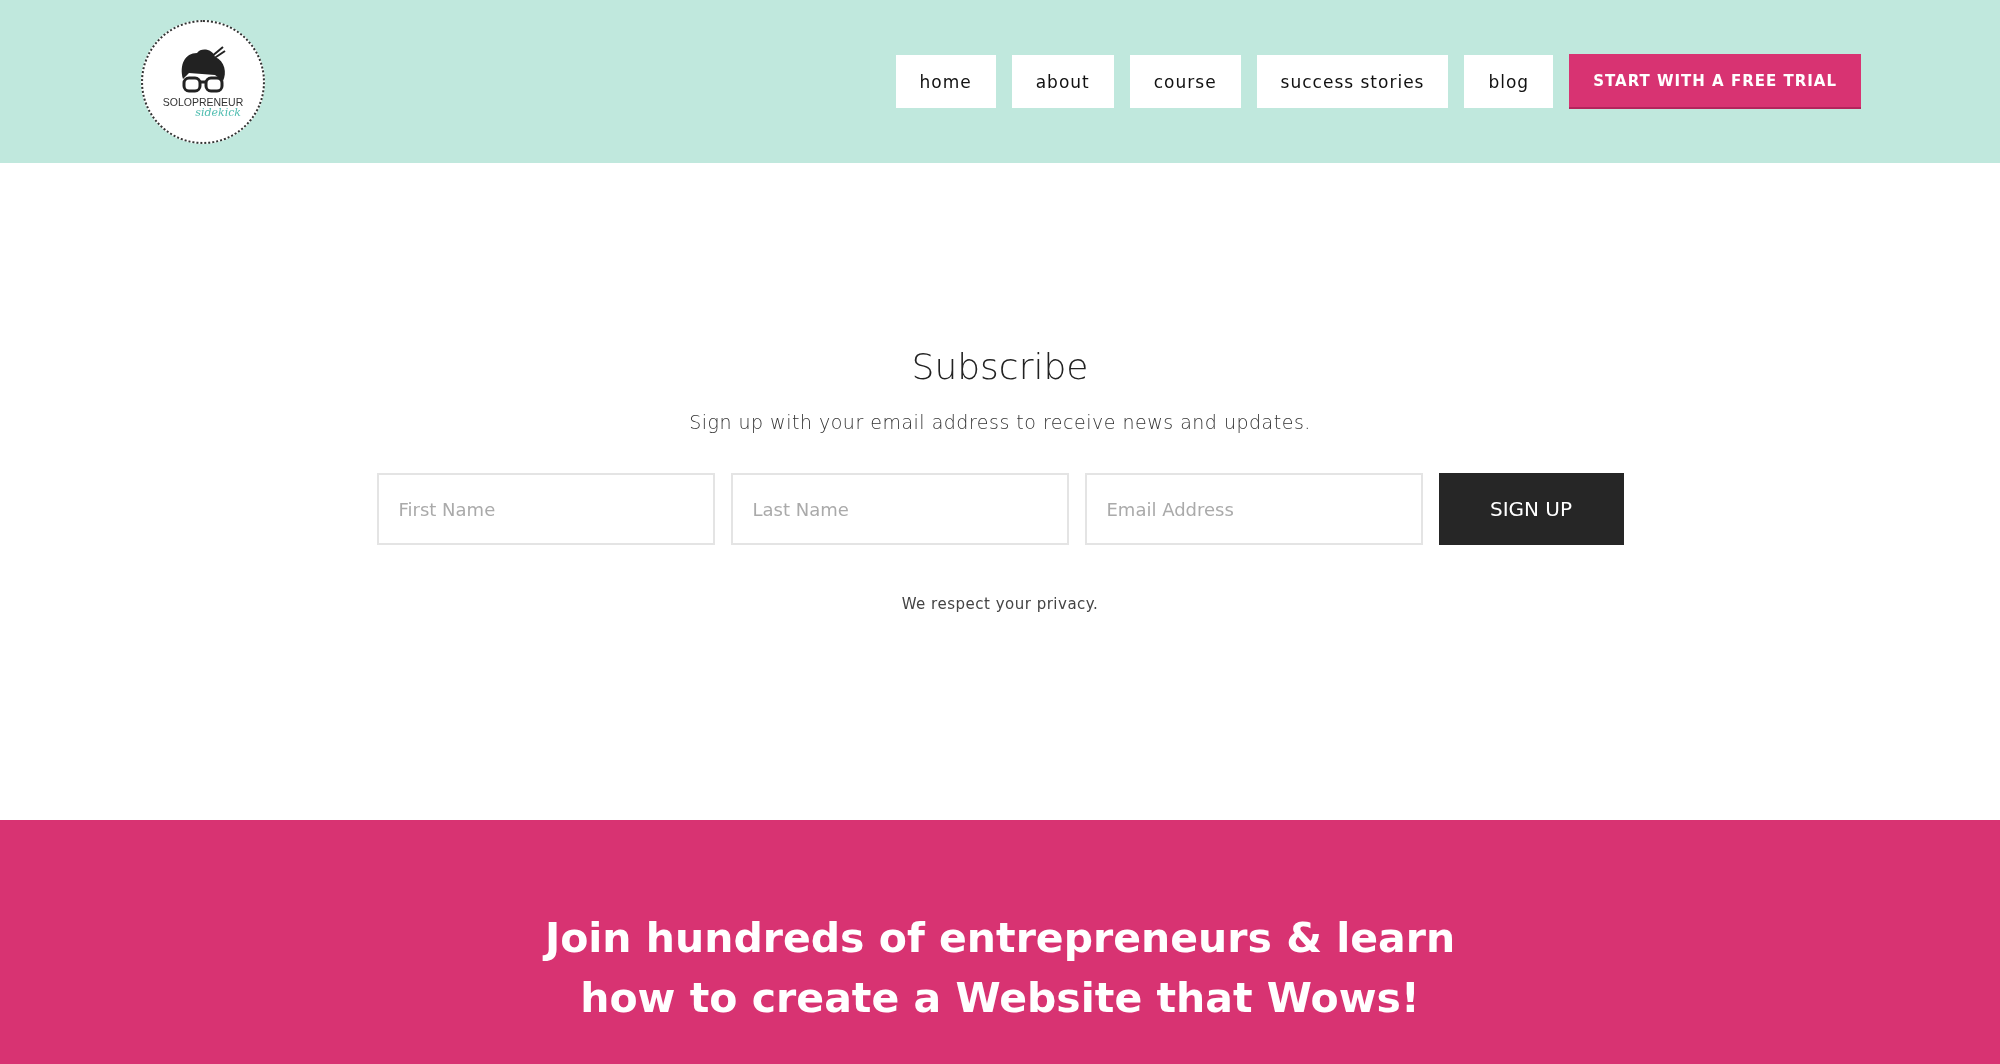  Describe the element at coordinates (899, 509) in the screenshot. I see `input-field: Last Name` at that location.